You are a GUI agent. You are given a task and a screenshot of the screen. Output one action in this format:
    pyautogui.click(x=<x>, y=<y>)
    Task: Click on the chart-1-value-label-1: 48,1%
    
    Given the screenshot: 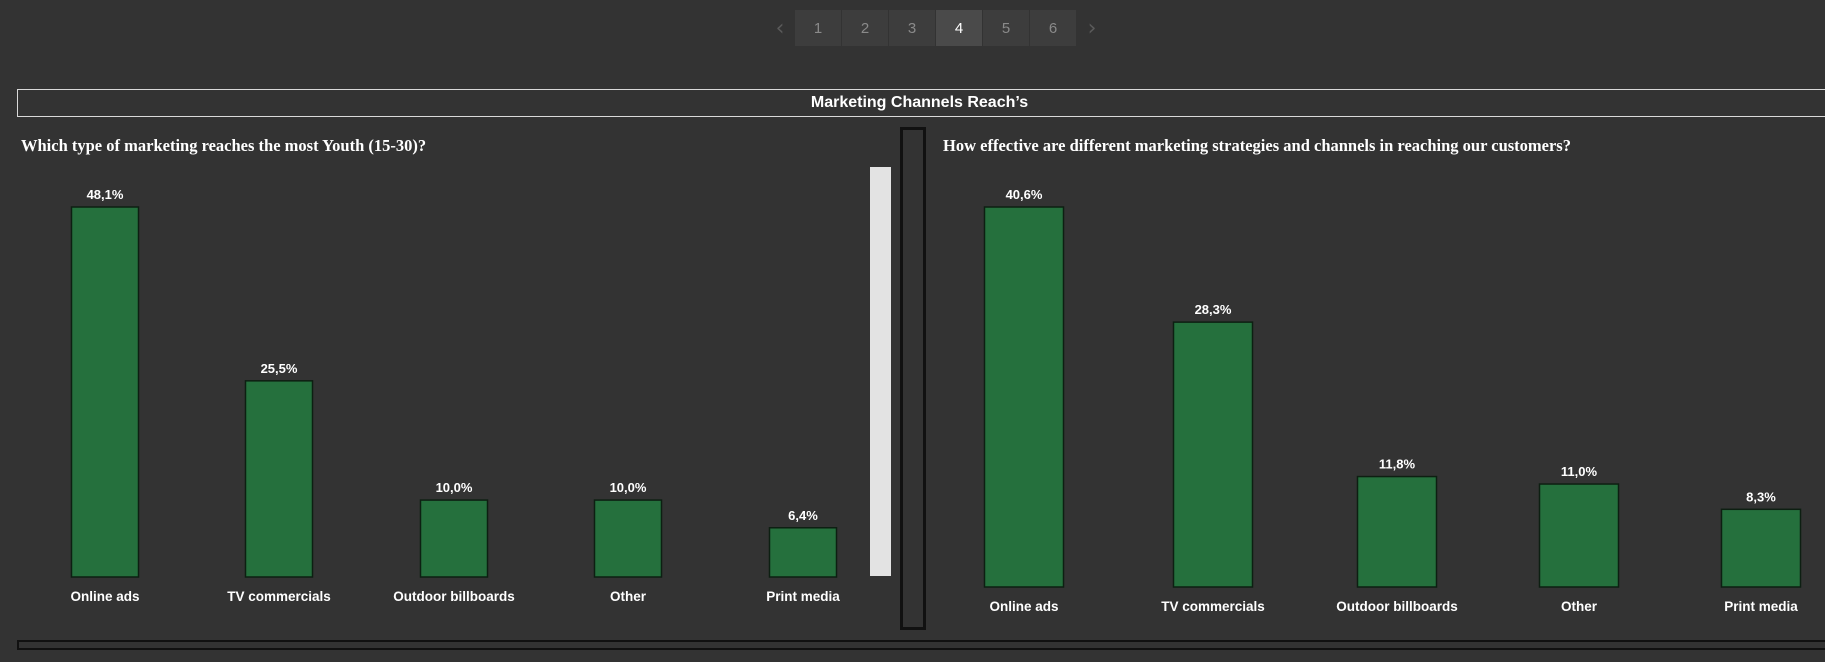 What is the action you would take?
    pyautogui.click(x=105, y=194)
    